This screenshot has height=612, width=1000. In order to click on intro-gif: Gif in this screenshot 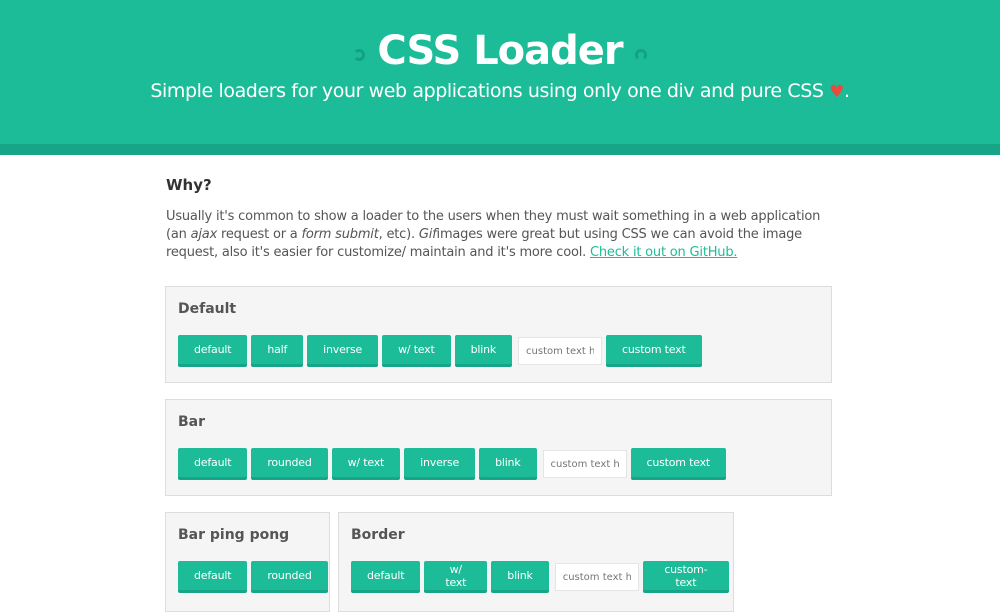, I will do `click(427, 234)`.